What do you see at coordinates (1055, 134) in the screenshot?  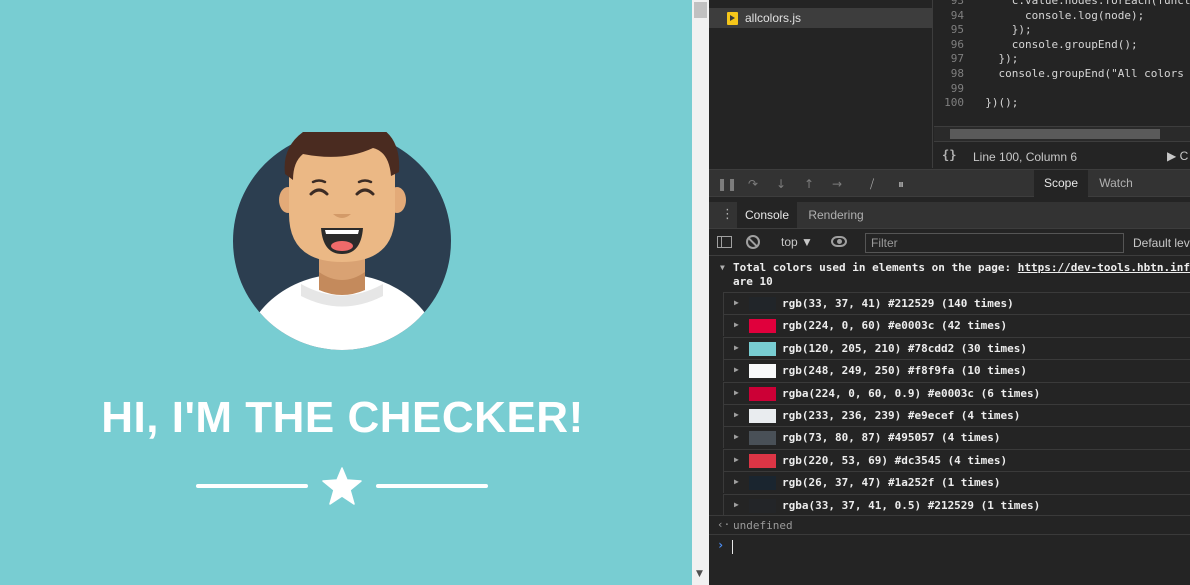 I see `editor-scrollbar-thumb` at bounding box center [1055, 134].